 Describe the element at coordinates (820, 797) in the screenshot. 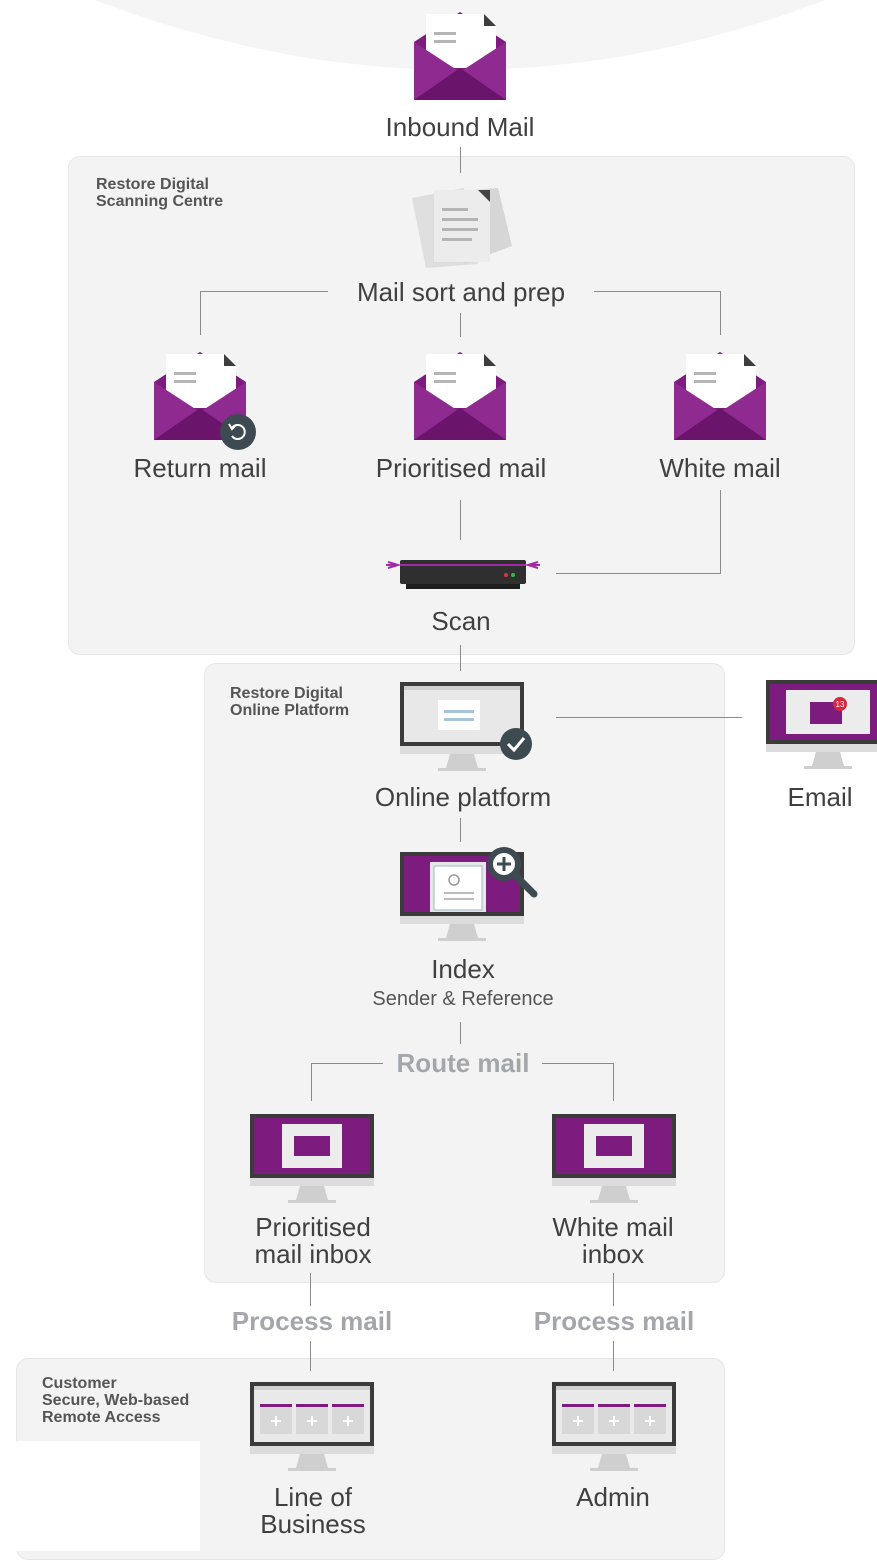

I see `email-label: Email` at that location.